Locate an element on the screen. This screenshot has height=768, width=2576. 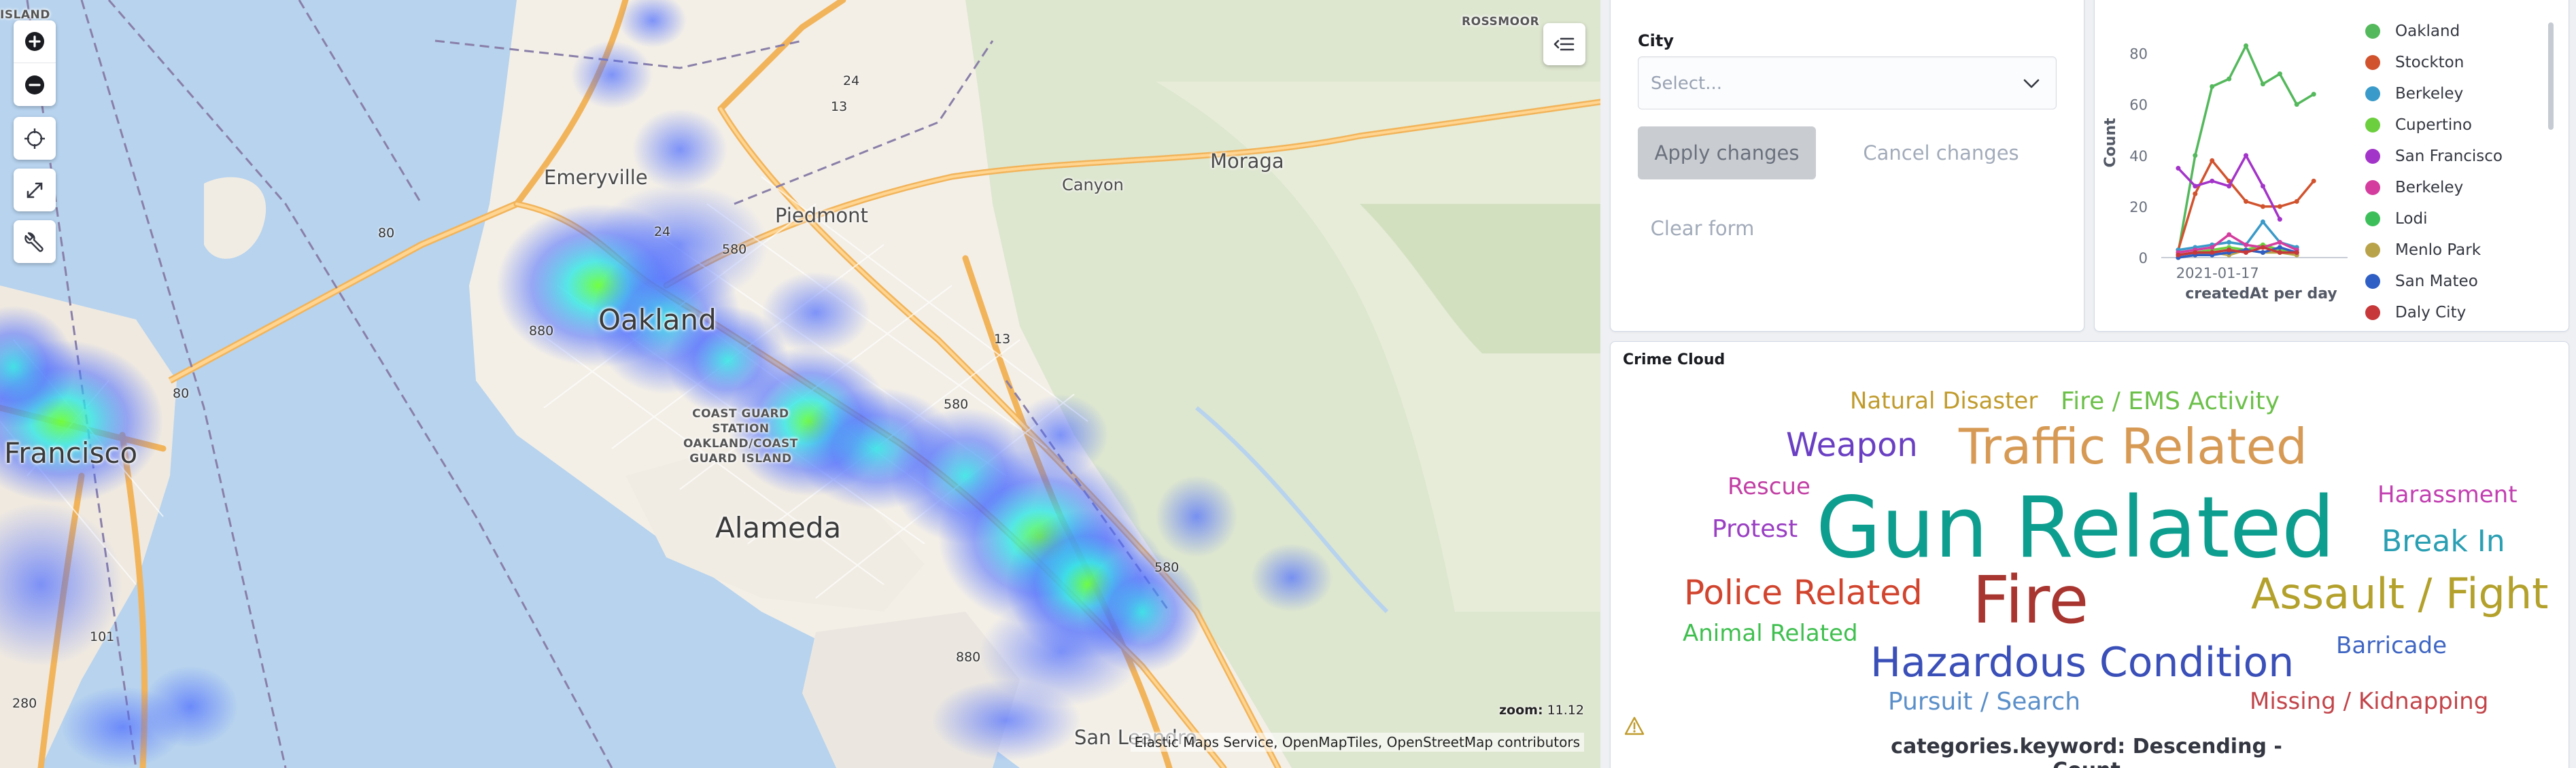
menu-left-icon is located at coordinates (1564, 44).